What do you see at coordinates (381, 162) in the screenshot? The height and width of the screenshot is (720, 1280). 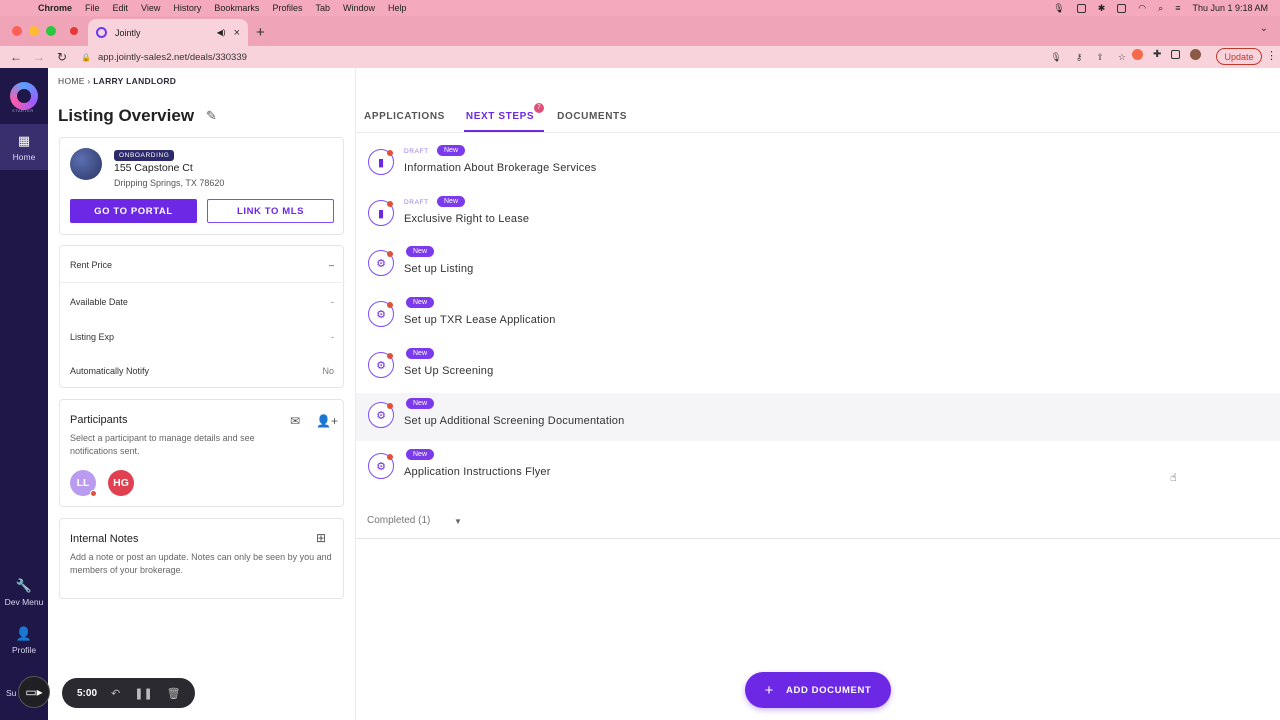 I see `document-icon: ▮` at bounding box center [381, 162].